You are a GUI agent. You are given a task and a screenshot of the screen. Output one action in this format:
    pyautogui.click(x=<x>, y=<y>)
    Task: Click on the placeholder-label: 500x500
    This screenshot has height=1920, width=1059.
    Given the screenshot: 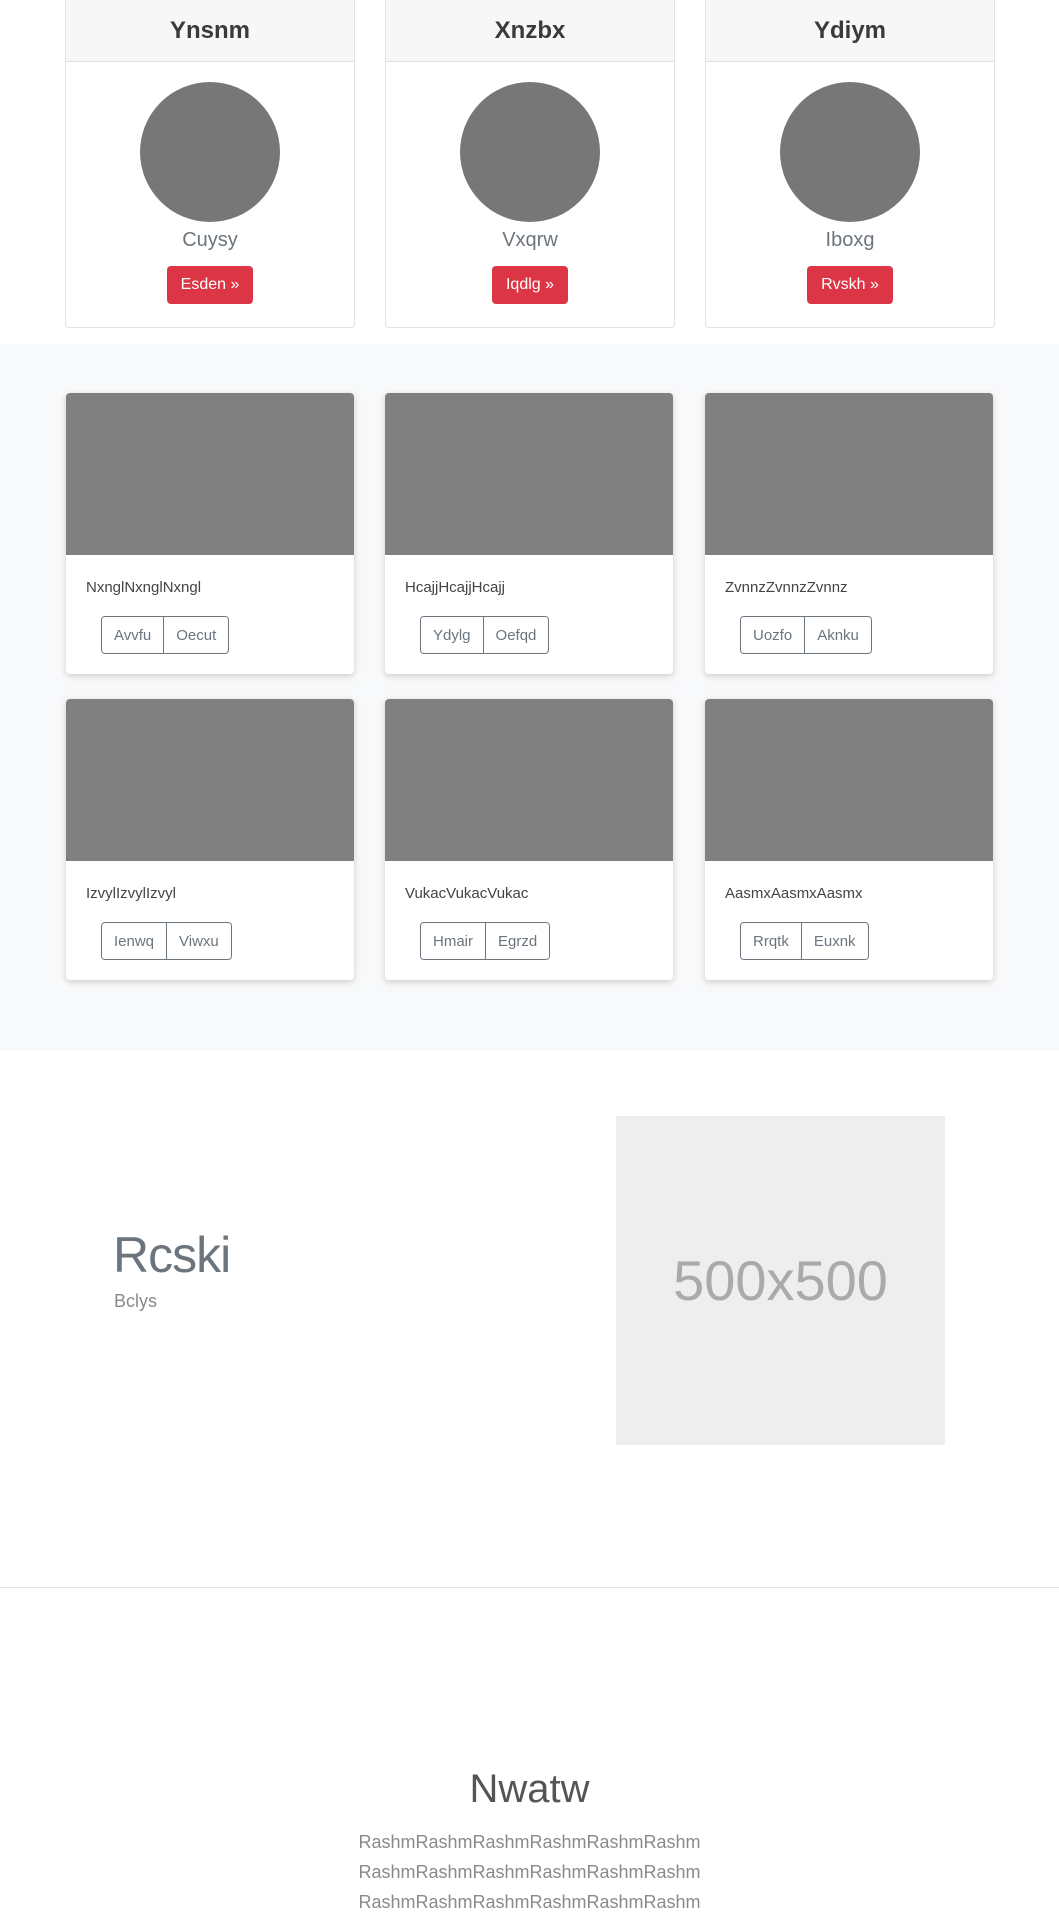 What is the action you would take?
    pyautogui.click(x=780, y=1280)
    